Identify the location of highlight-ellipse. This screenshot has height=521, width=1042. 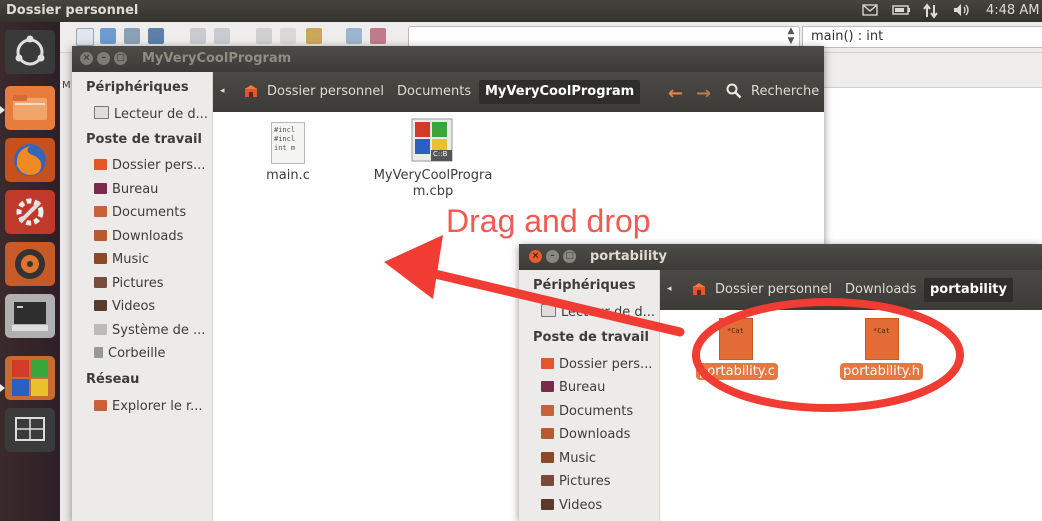
(828, 355).